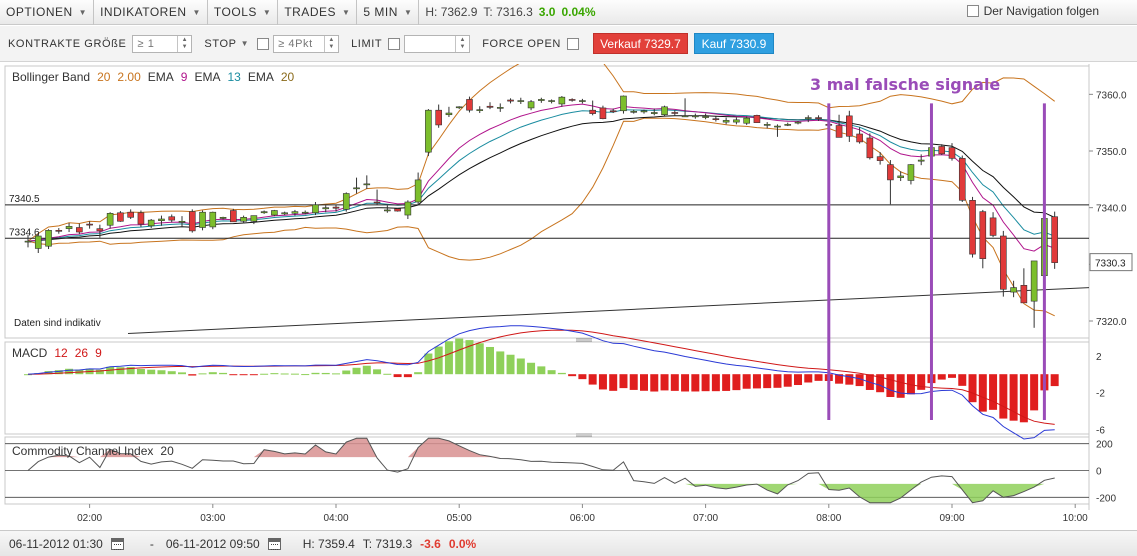 This screenshot has height=556, width=1137. What do you see at coordinates (310, 12) in the screenshot?
I see `menu-label: TRADES` at bounding box center [310, 12].